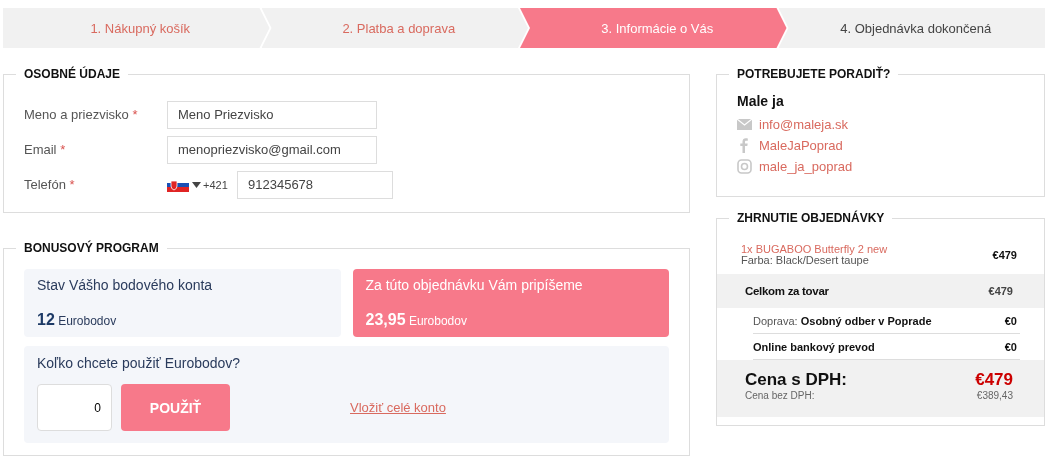 Image resolution: width=1049 pixels, height=465 pixels. Describe the element at coordinates (744, 124) in the screenshot. I see `envelope-icon` at that location.